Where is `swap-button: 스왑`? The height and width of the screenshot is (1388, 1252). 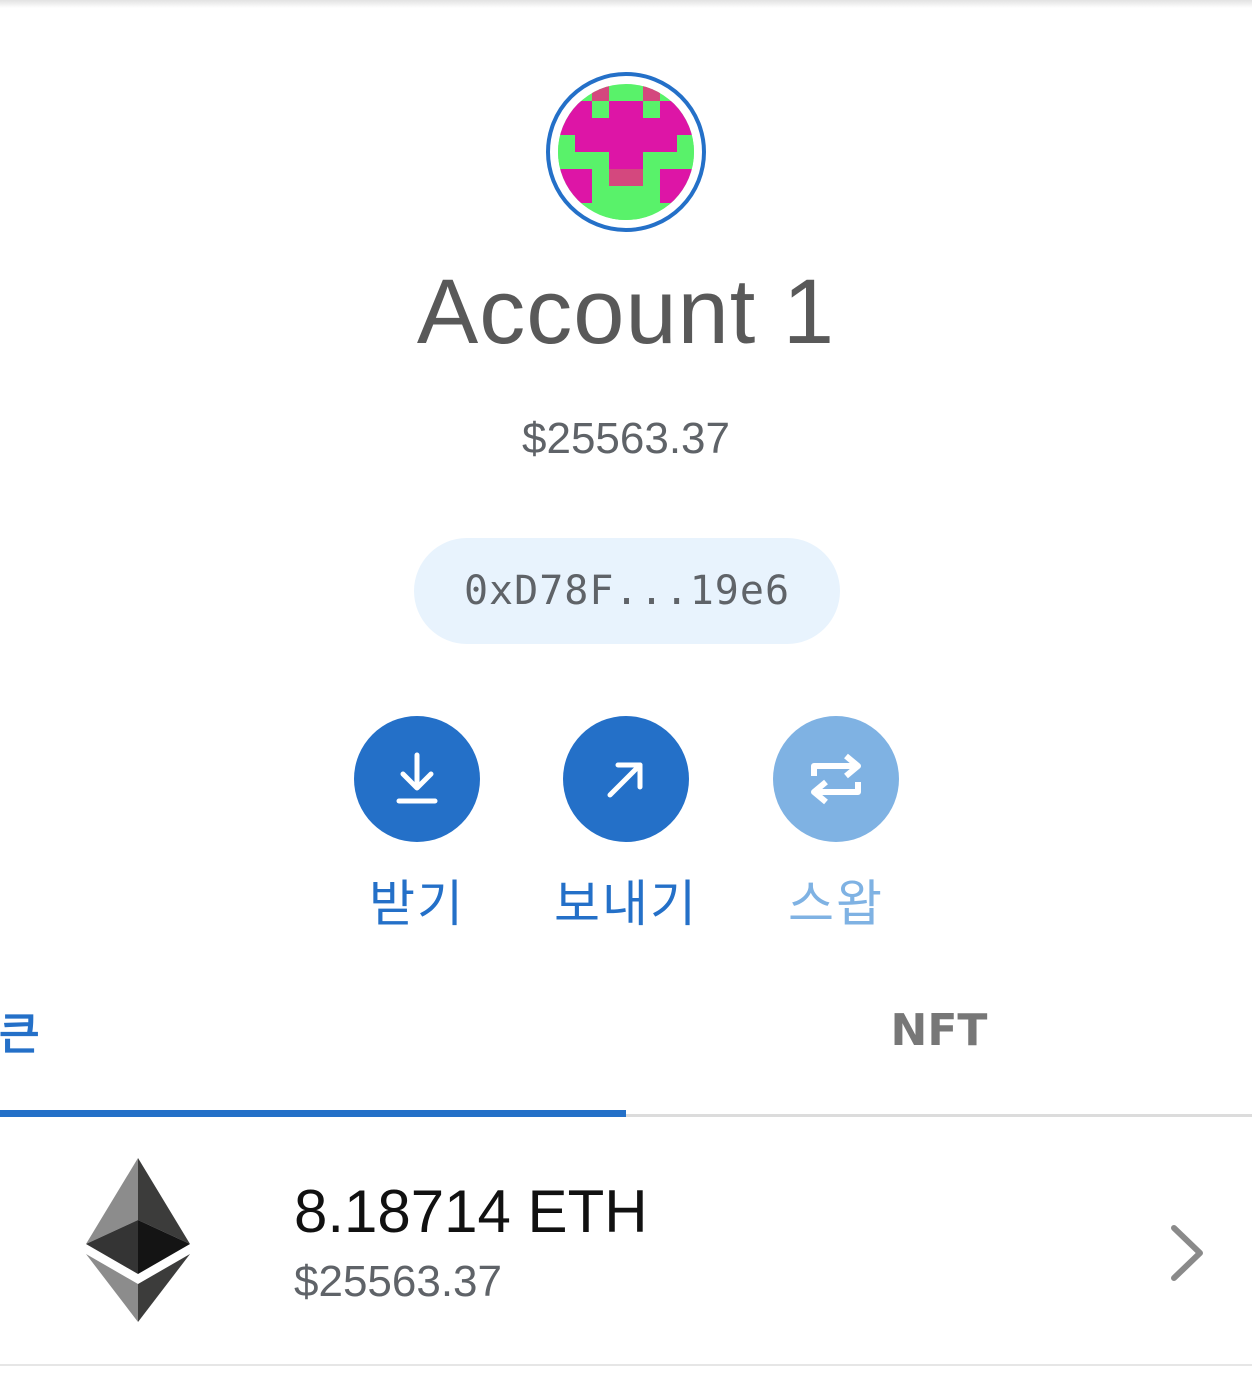
swap-button: 스왑 is located at coordinates (836, 825).